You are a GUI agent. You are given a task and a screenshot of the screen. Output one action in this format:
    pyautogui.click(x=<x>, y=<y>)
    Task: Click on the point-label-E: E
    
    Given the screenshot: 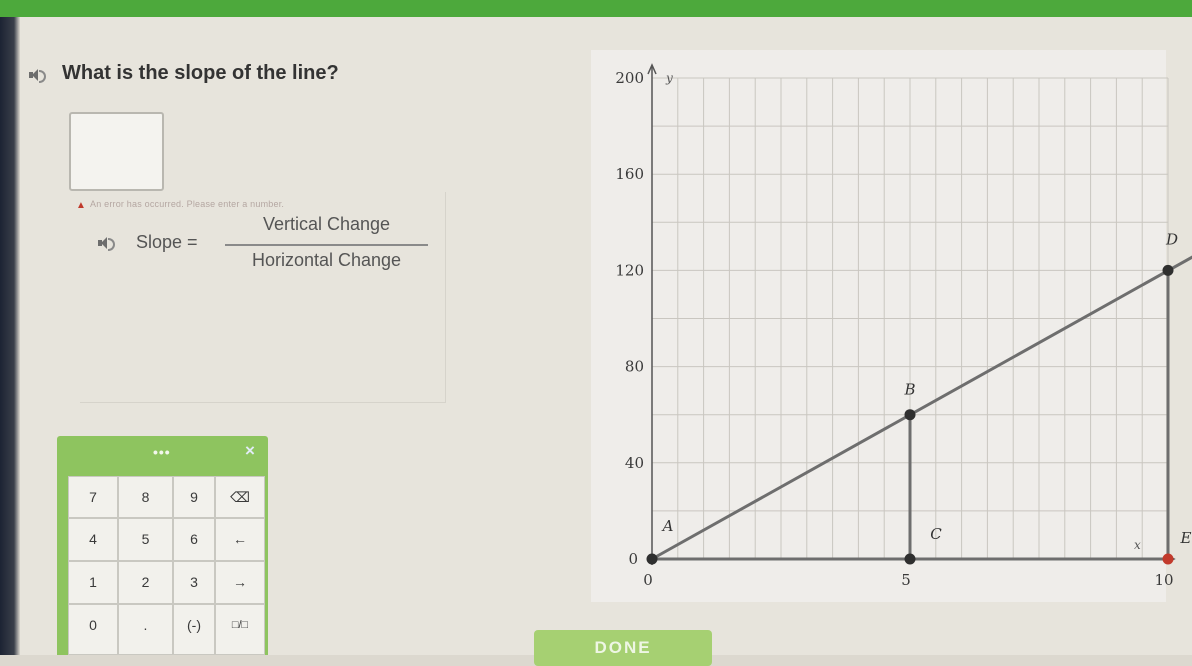 What is the action you would take?
    pyautogui.click(x=1186, y=538)
    